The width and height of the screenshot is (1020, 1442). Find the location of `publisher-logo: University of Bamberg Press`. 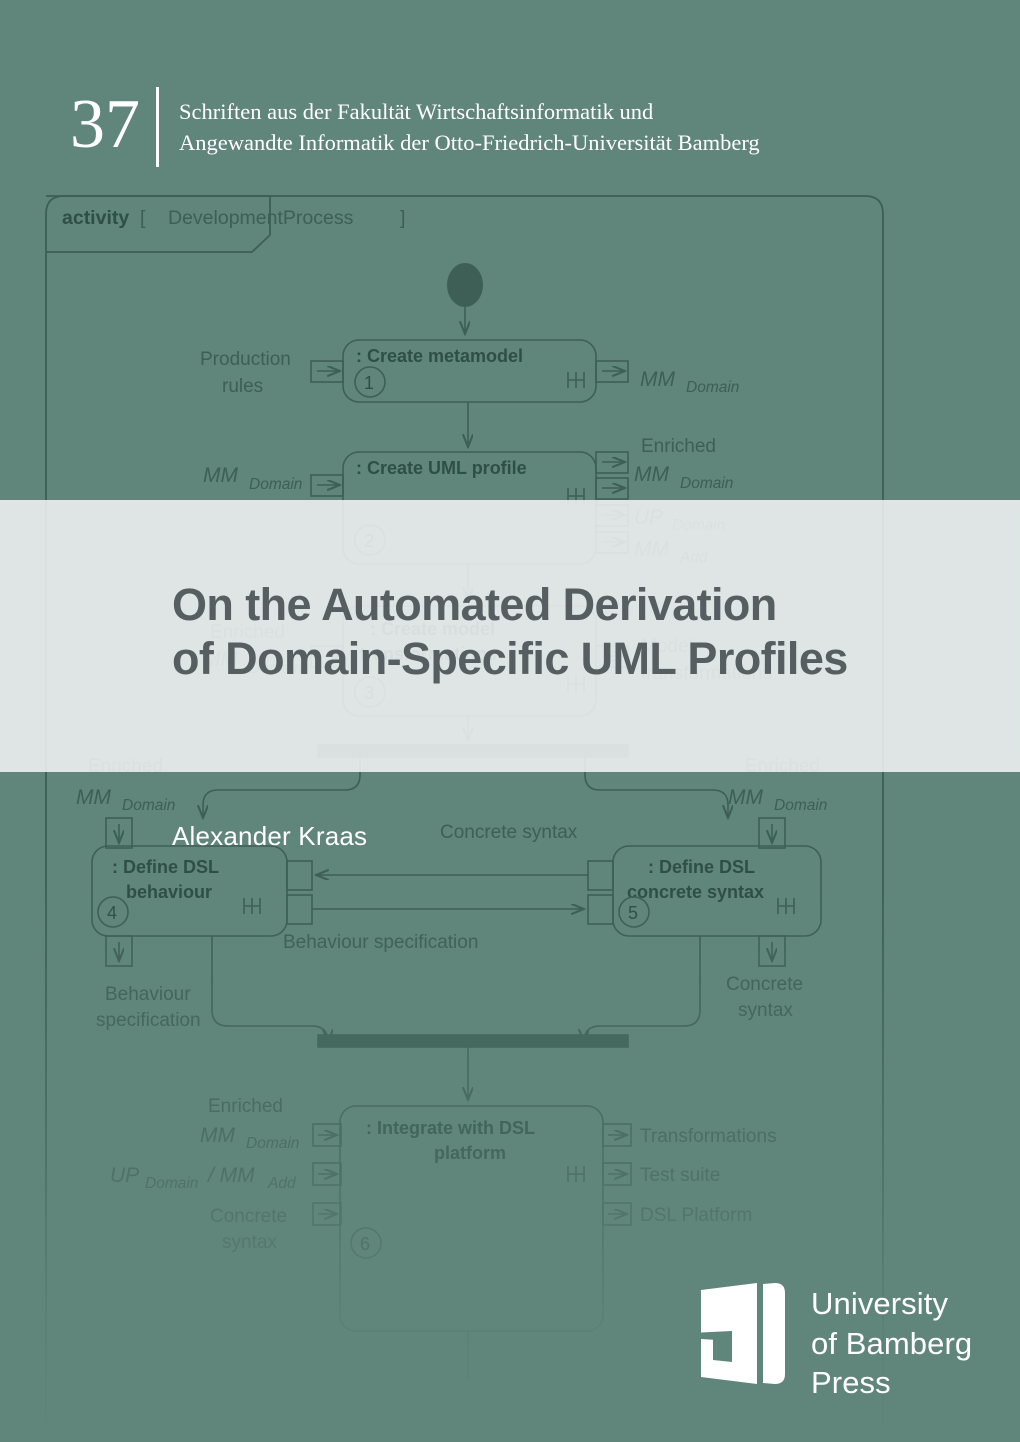

publisher-logo: University of Bamberg Press is located at coordinates (834, 1342).